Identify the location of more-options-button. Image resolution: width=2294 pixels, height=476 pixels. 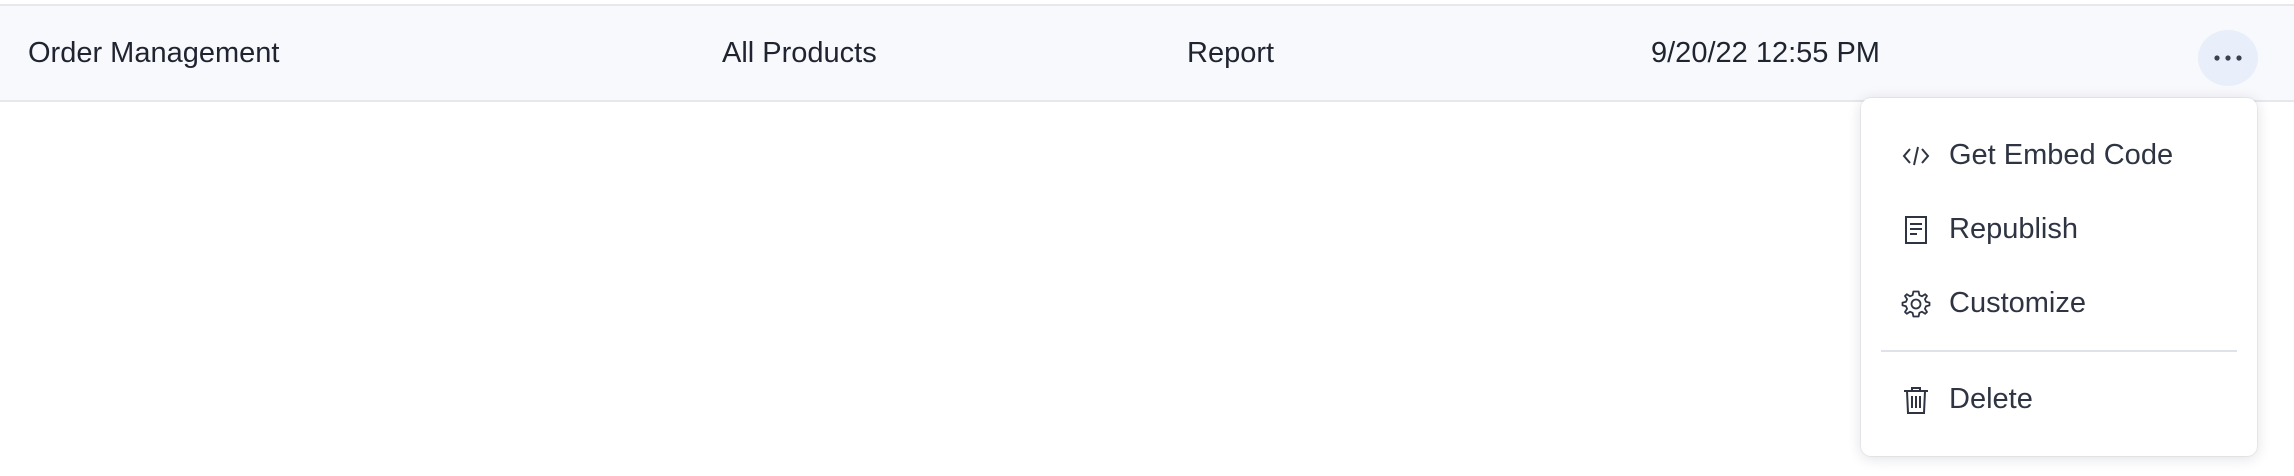
(2228, 58).